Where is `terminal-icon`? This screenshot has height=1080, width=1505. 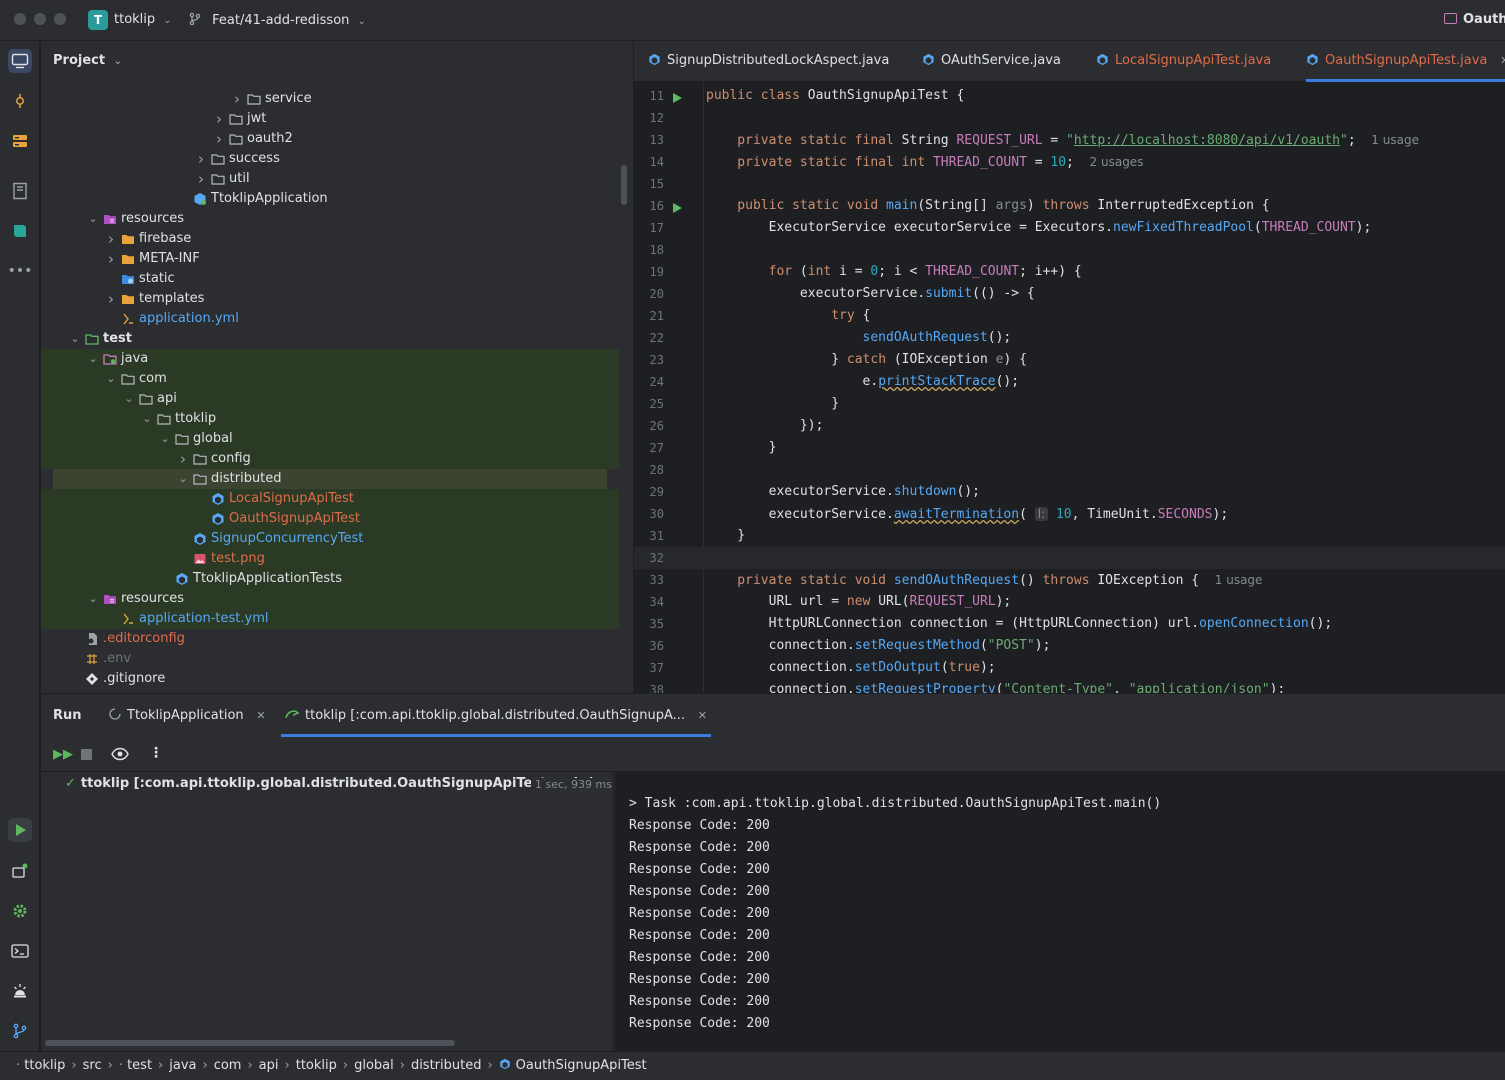
terminal-icon is located at coordinates (20, 951).